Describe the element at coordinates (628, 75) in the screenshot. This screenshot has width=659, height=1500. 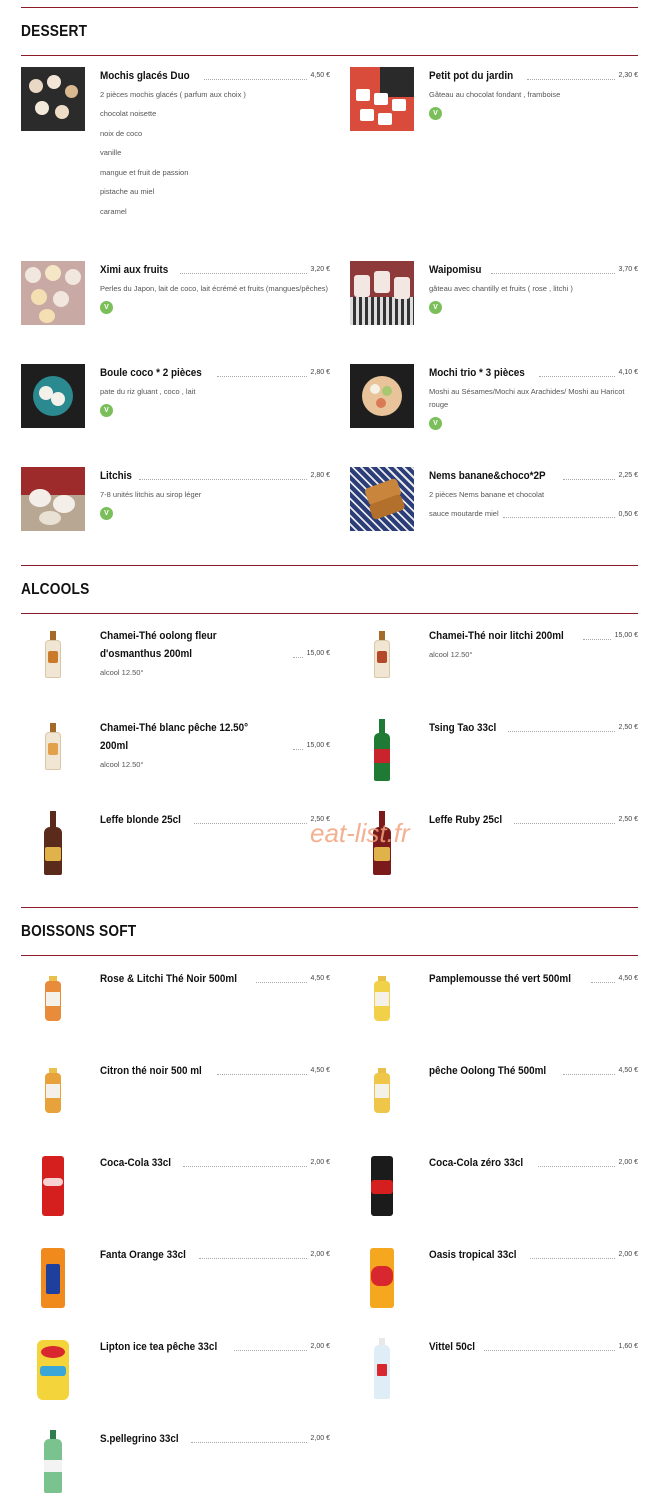
I see `item-price: 2,30 €` at that location.